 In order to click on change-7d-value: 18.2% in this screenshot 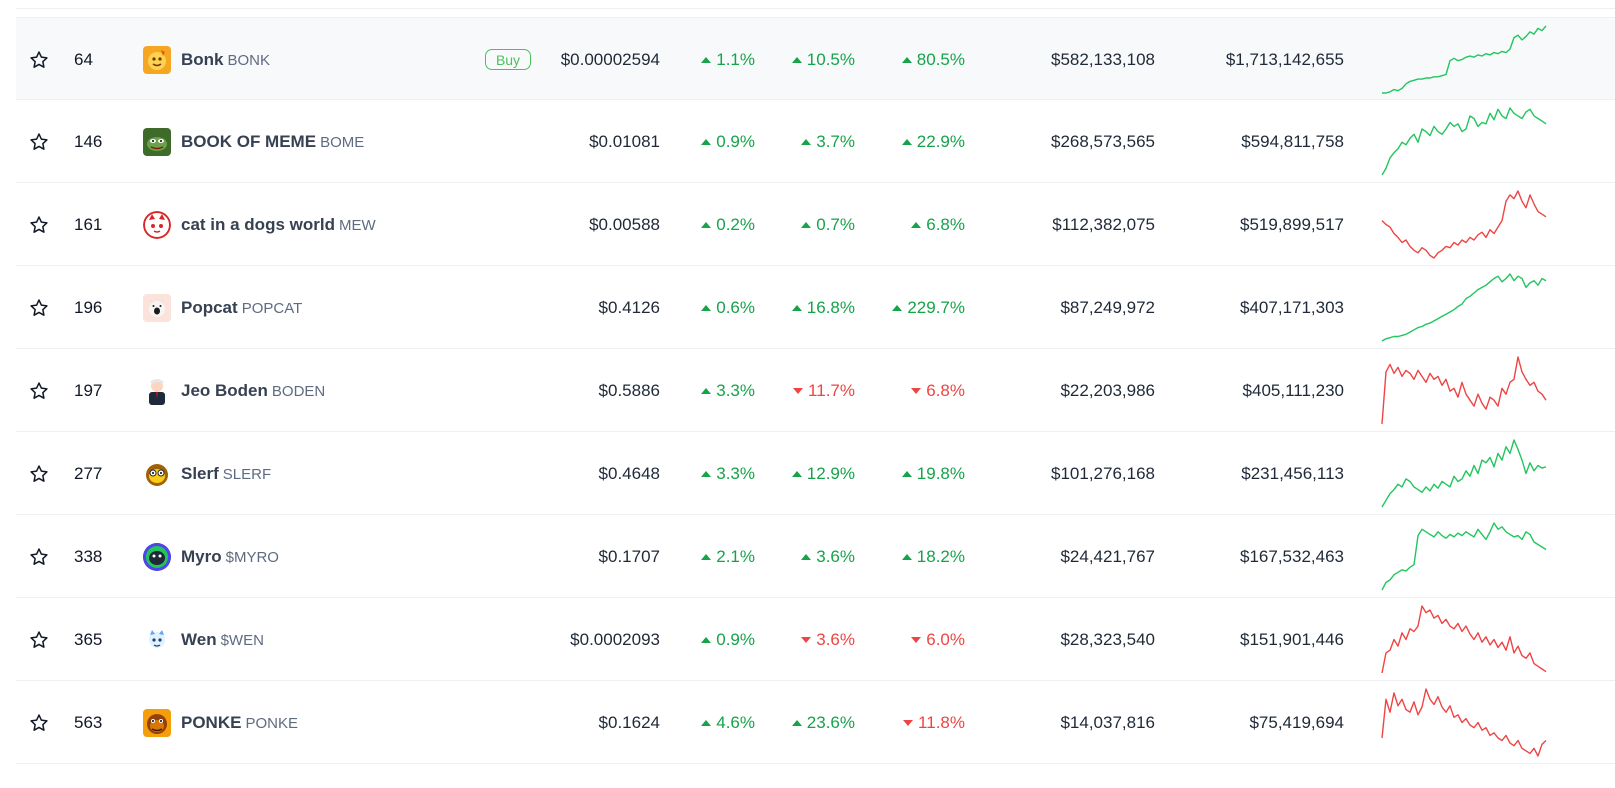, I will do `click(940, 556)`.